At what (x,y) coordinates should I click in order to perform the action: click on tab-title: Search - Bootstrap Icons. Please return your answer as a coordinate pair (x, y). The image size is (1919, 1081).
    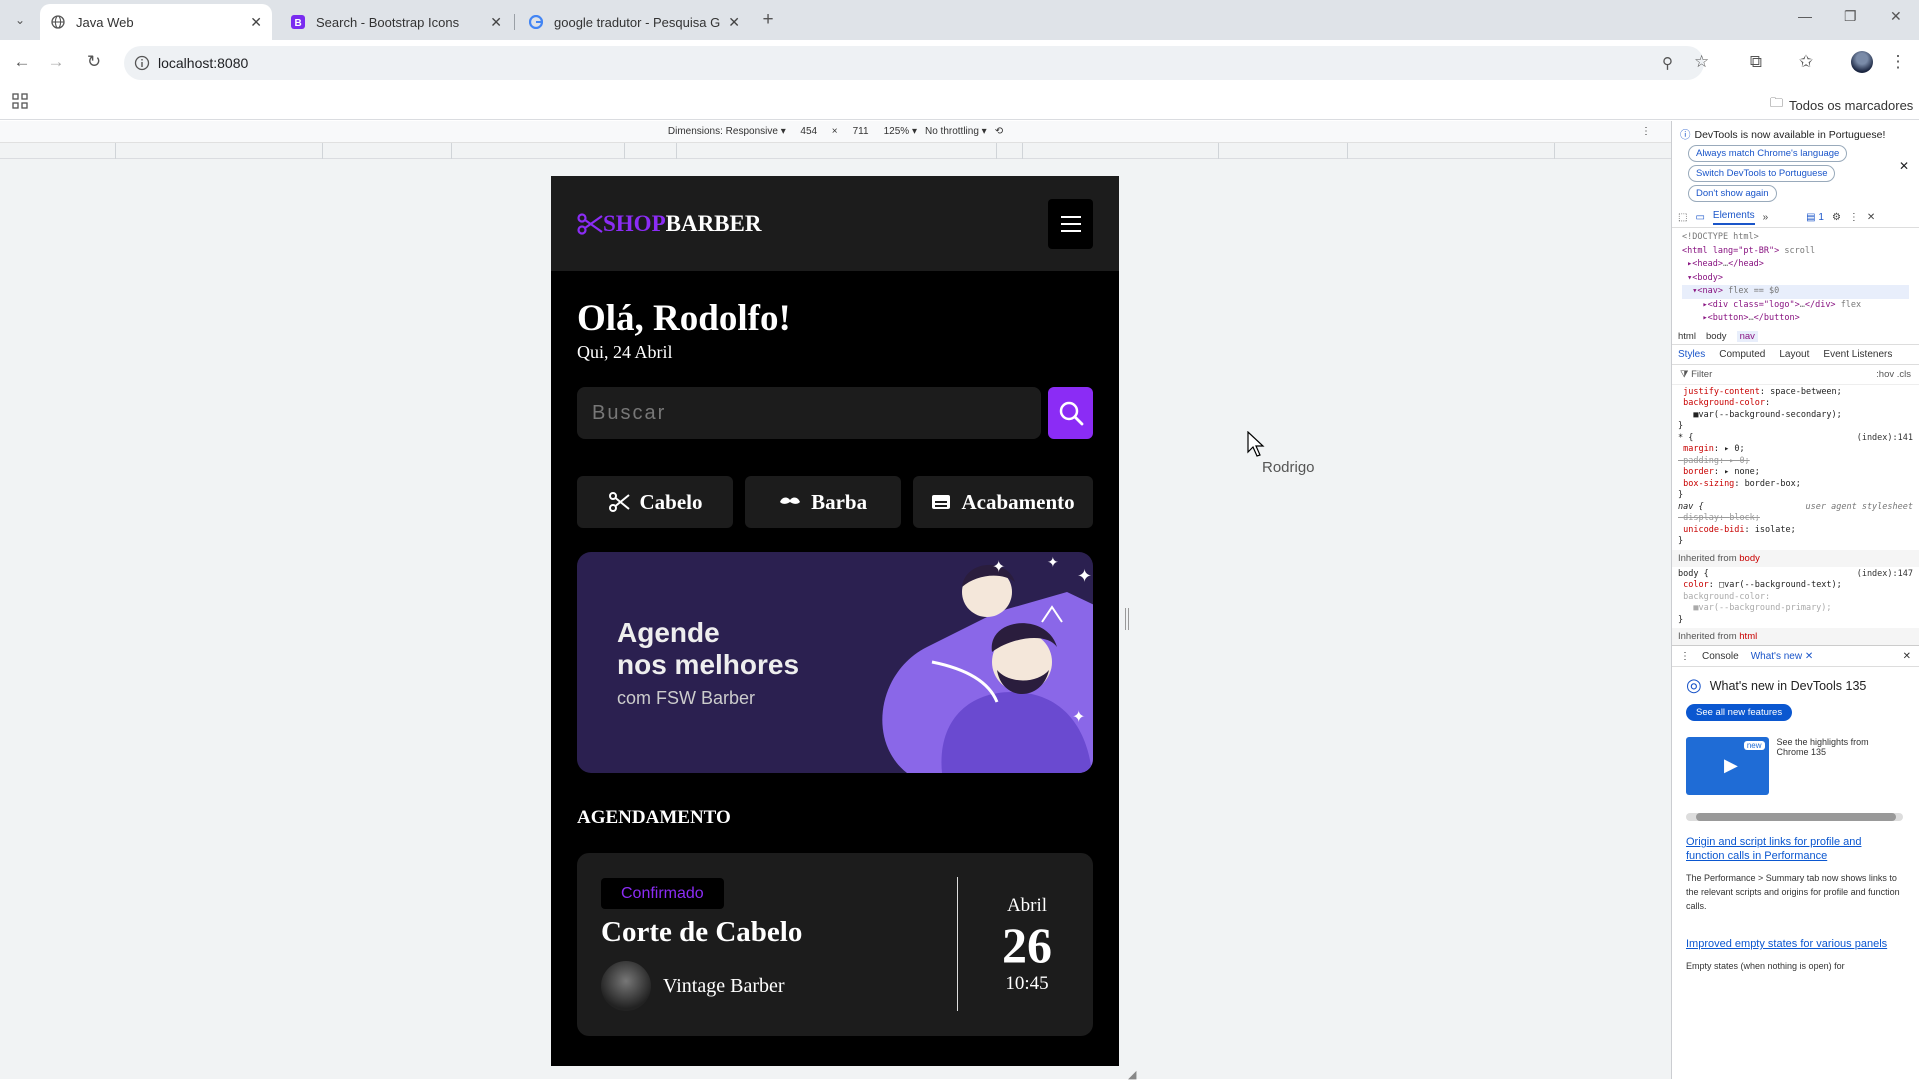
    Looking at the image, I should click on (388, 22).